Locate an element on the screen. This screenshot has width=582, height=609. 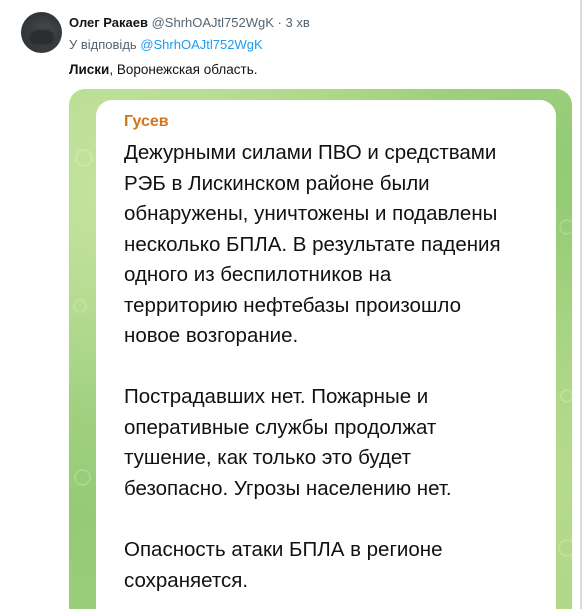
message-line: РЭБ в Лискинском районе были is located at coordinates (277, 183).